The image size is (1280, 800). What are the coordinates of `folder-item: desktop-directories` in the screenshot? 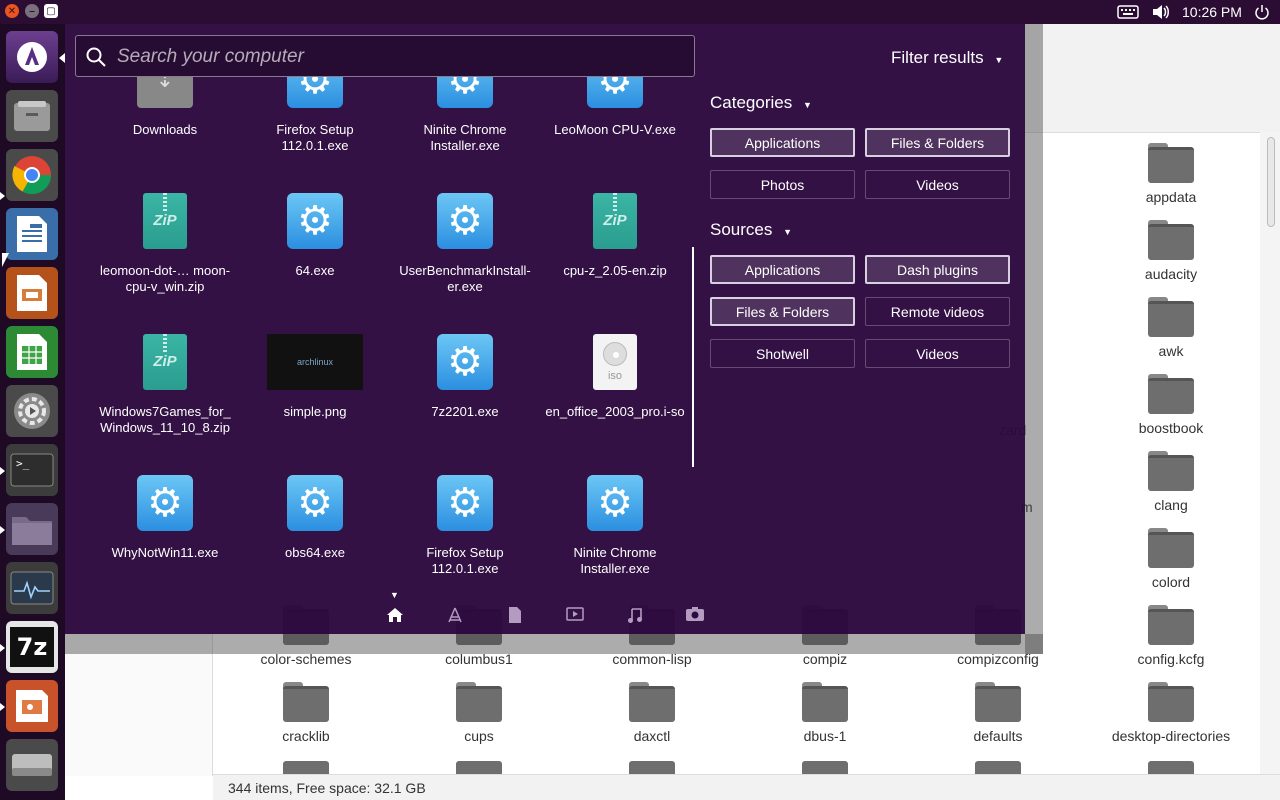 It's located at (1171, 713).